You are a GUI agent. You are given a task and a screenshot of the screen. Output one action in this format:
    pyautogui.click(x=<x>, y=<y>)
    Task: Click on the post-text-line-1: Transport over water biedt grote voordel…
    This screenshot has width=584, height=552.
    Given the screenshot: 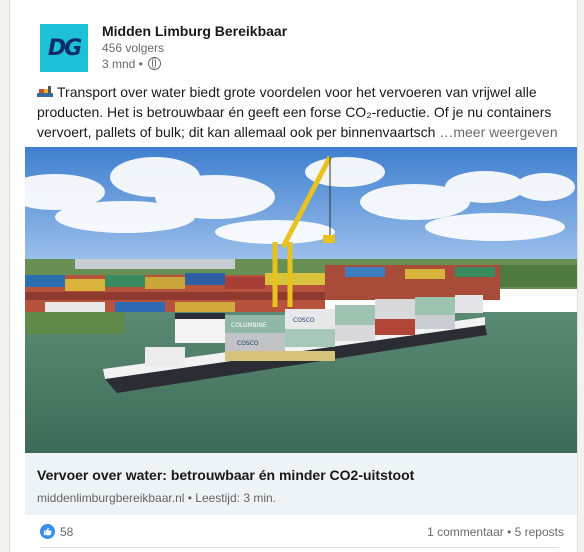 What is the action you would take?
    pyautogui.click(x=297, y=92)
    